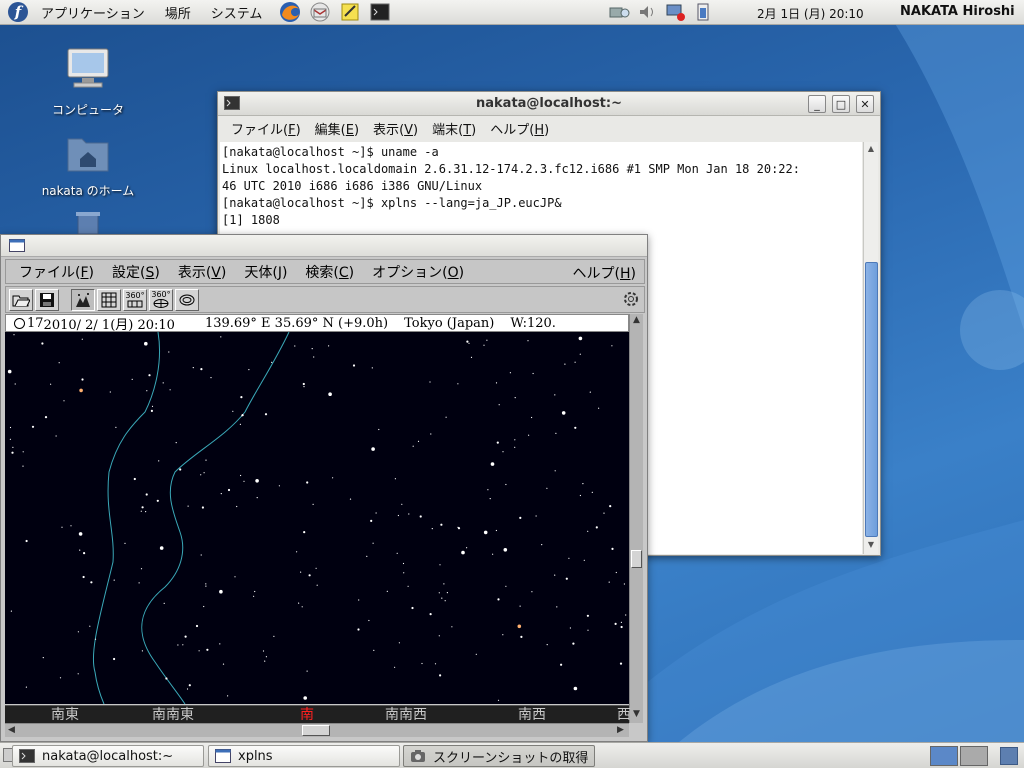 The image size is (1024, 768). What do you see at coordinates (636, 518) in the screenshot?
I see `chart-vertical-scrollbar: ▲ ▼` at bounding box center [636, 518].